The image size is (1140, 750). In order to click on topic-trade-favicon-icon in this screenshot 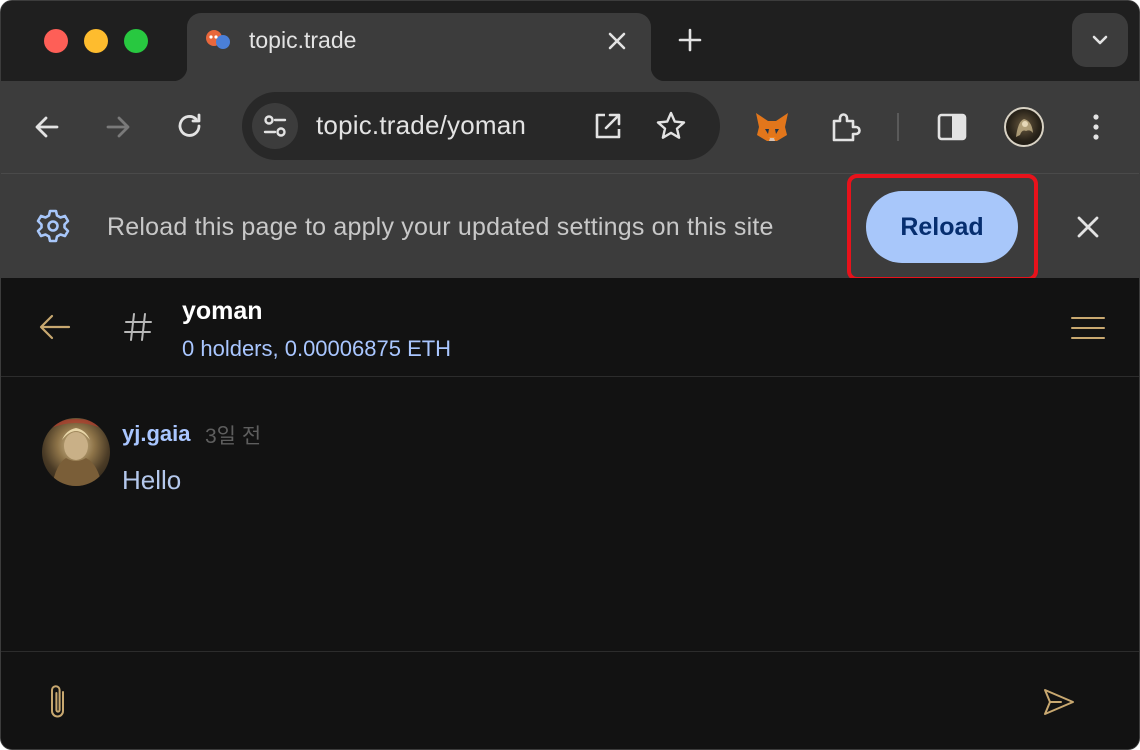, I will do `click(218, 39)`.